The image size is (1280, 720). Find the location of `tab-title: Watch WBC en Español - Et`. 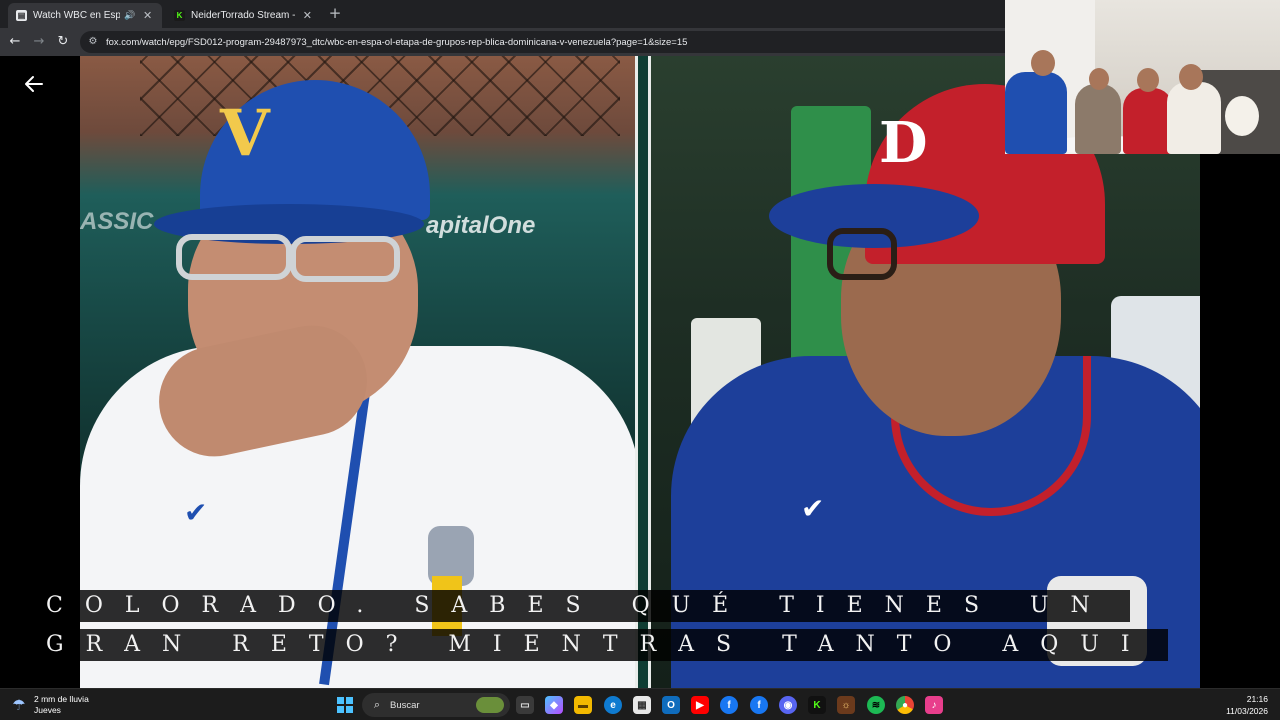

tab-title: Watch WBC en Español - Et is located at coordinates (76, 15).